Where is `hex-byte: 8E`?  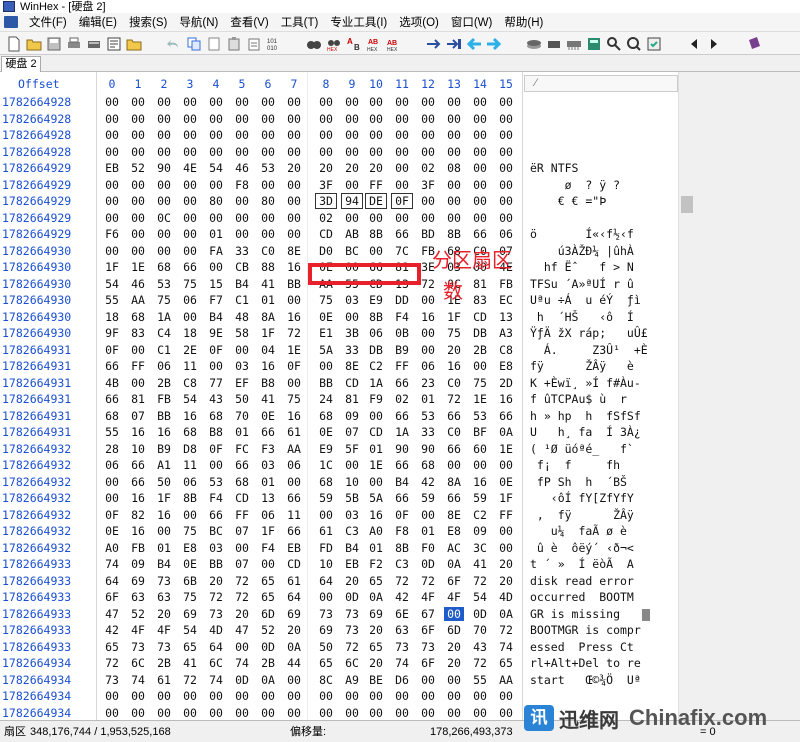
hex-byte: 8E is located at coordinates (454, 515).